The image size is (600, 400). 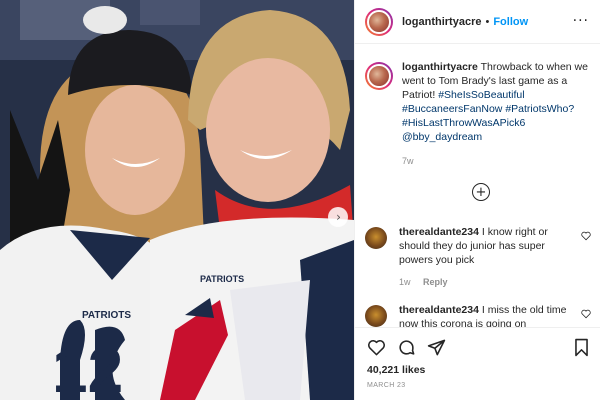 I want to click on bookmark-icon, so click(x=581, y=347).